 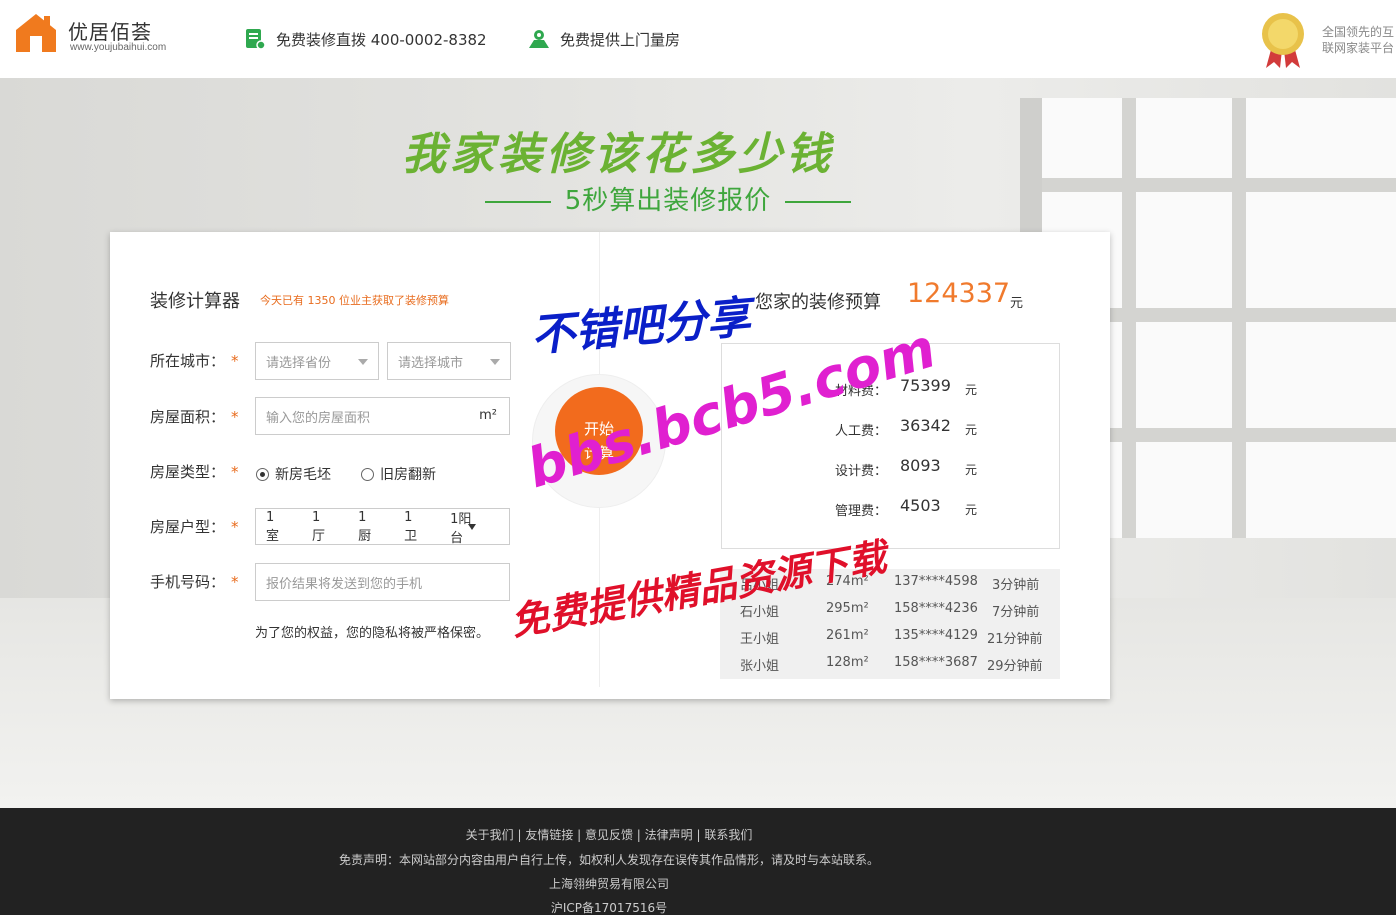 I want to click on radio-checked-icon, so click(x=262, y=474).